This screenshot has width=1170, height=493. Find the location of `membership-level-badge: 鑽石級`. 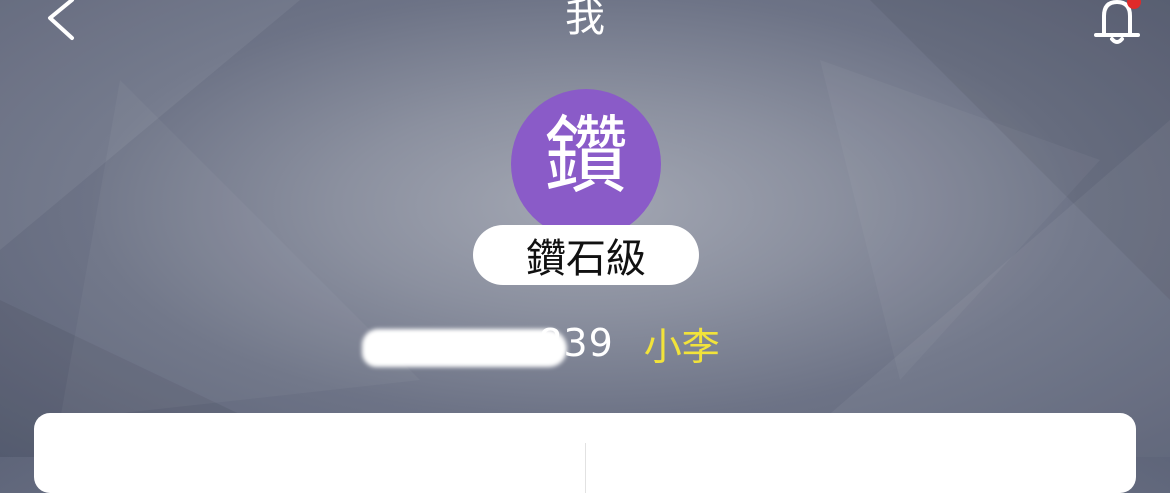

membership-level-badge: 鑽石級 is located at coordinates (586, 255).